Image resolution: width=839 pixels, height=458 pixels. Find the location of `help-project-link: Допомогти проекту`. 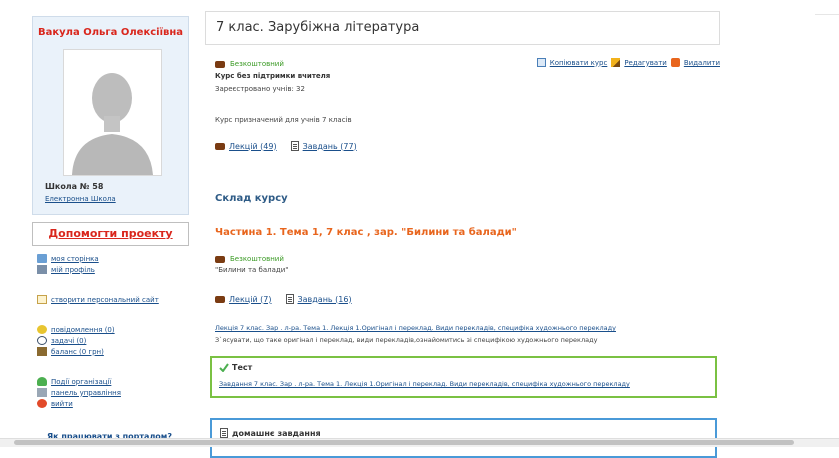

help-project-link: Допомогти проекту is located at coordinates (110, 233).